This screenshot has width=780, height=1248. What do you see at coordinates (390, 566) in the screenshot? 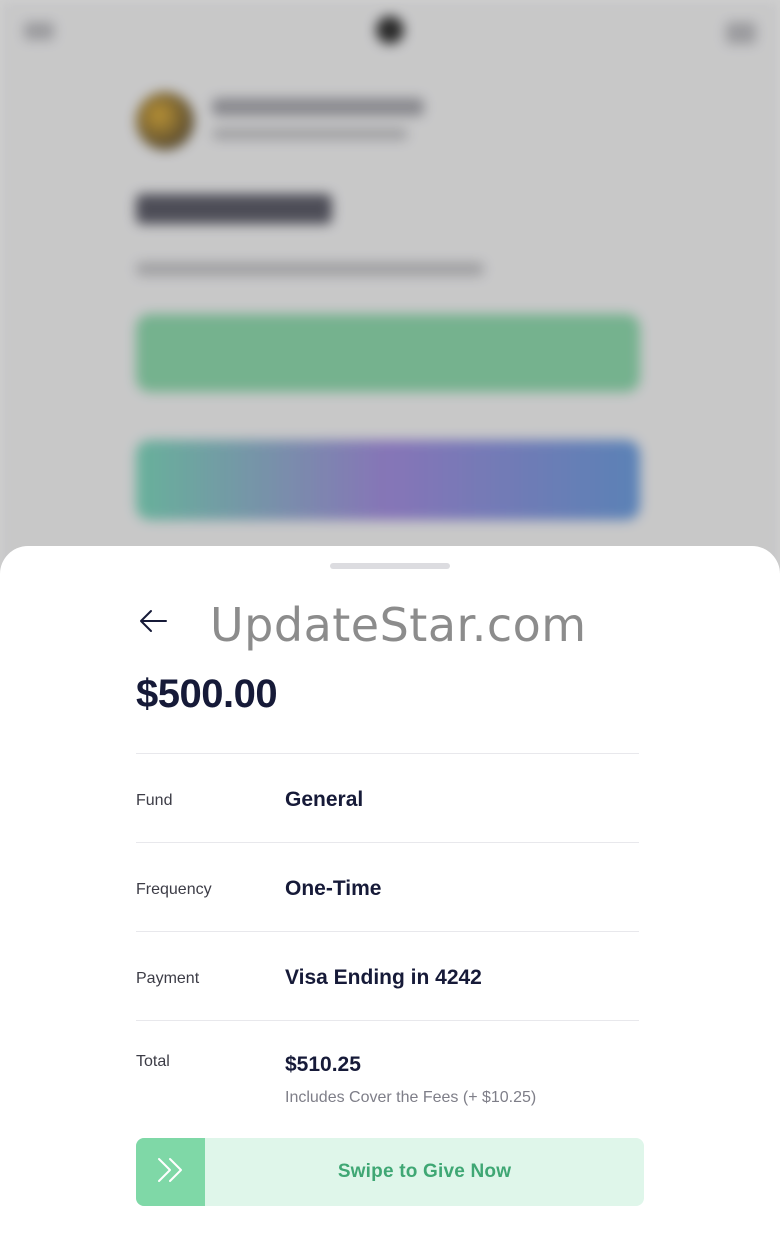
I see `sheet-drag-handle` at bounding box center [390, 566].